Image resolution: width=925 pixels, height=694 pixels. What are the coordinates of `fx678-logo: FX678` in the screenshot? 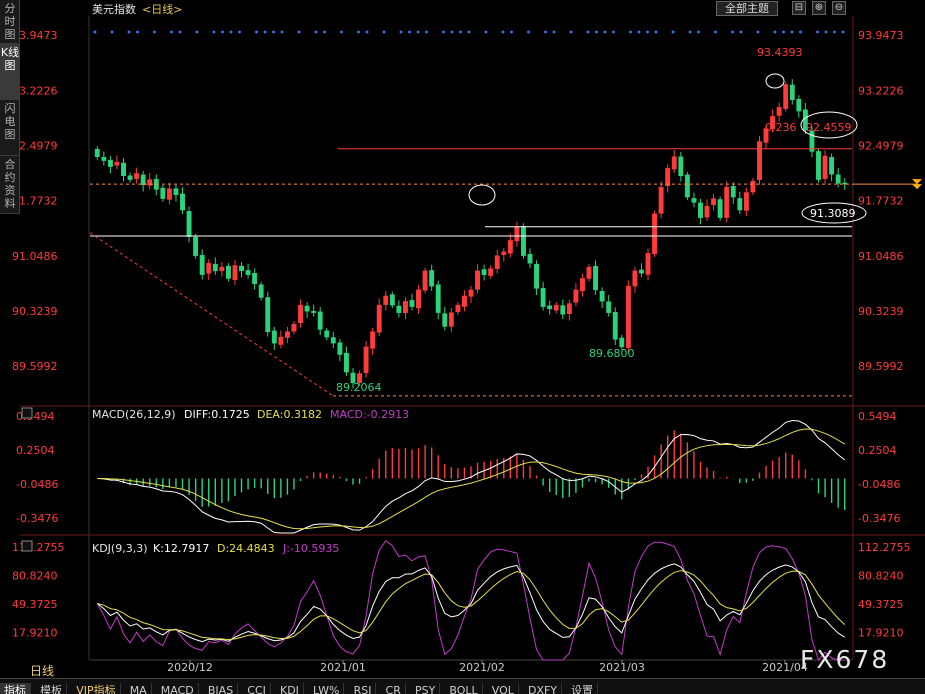 It's located at (845, 659).